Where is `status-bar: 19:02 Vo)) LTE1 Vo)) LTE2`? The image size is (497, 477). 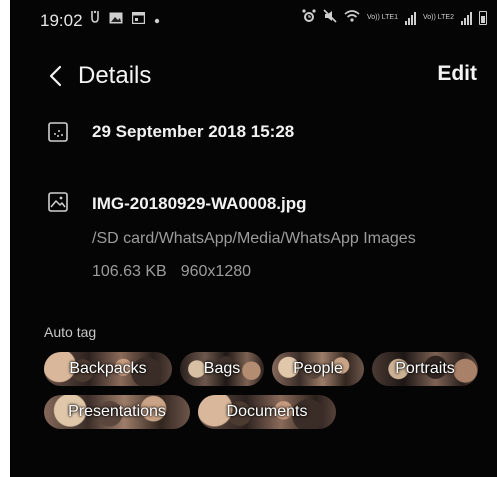 status-bar: 19:02 Vo)) LTE1 Vo)) LTE2 is located at coordinates (253, 20).